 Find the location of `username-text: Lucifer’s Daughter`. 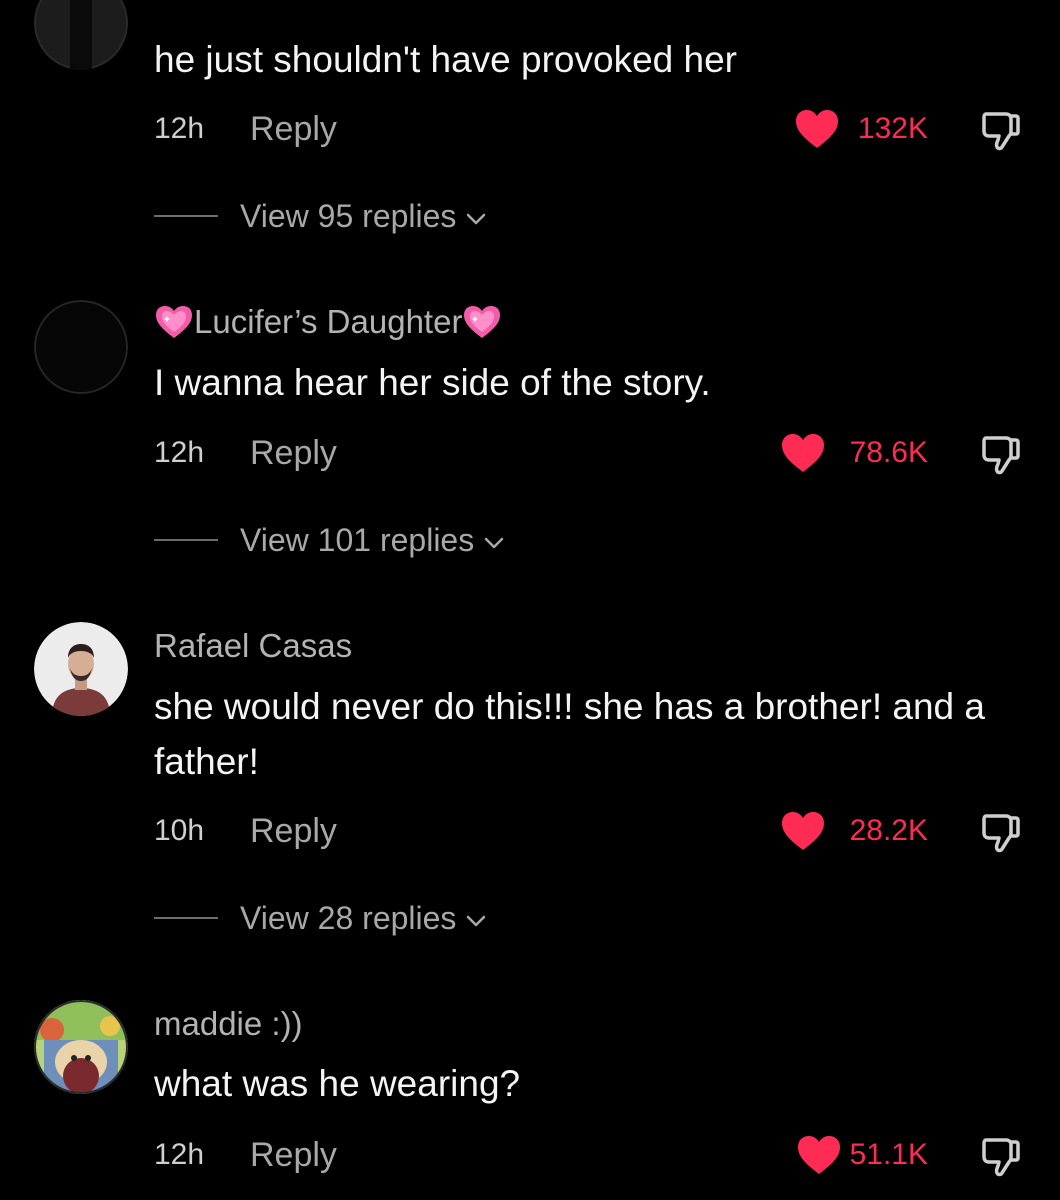

username-text: Lucifer’s Daughter is located at coordinates (328, 321).